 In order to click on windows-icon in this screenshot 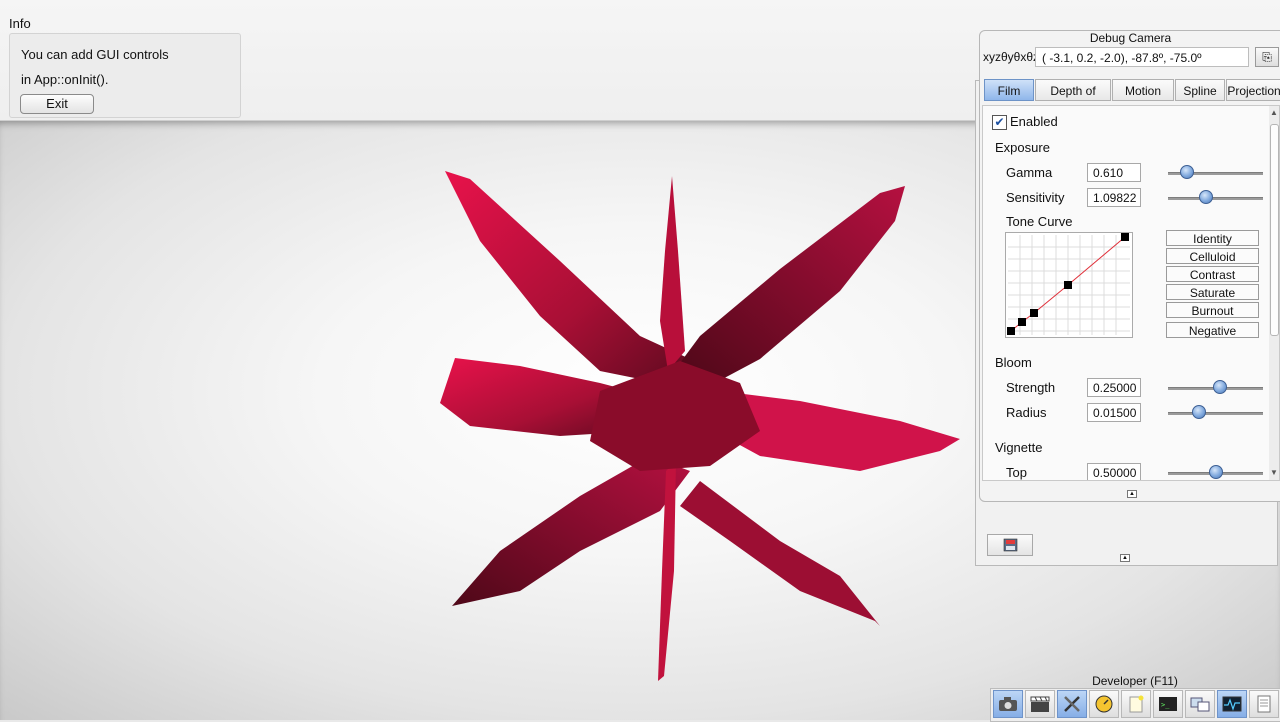, I will do `click(1200, 704)`.